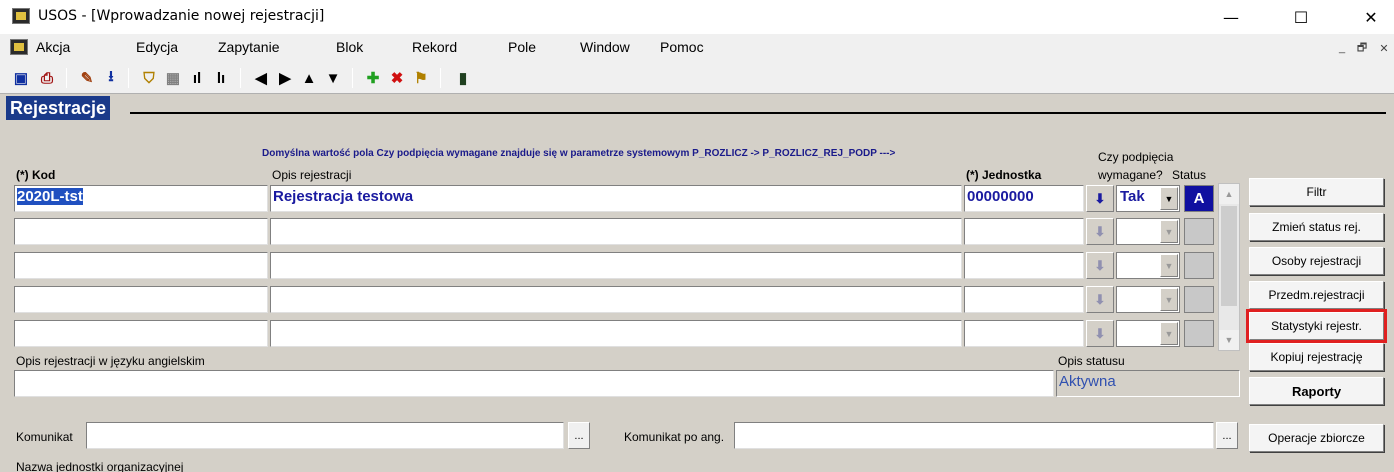 The height and width of the screenshot is (472, 1394). Describe the element at coordinates (1091, 361) in the screenshot. I see `opis-statusu-label: Opis statusu` at that location.